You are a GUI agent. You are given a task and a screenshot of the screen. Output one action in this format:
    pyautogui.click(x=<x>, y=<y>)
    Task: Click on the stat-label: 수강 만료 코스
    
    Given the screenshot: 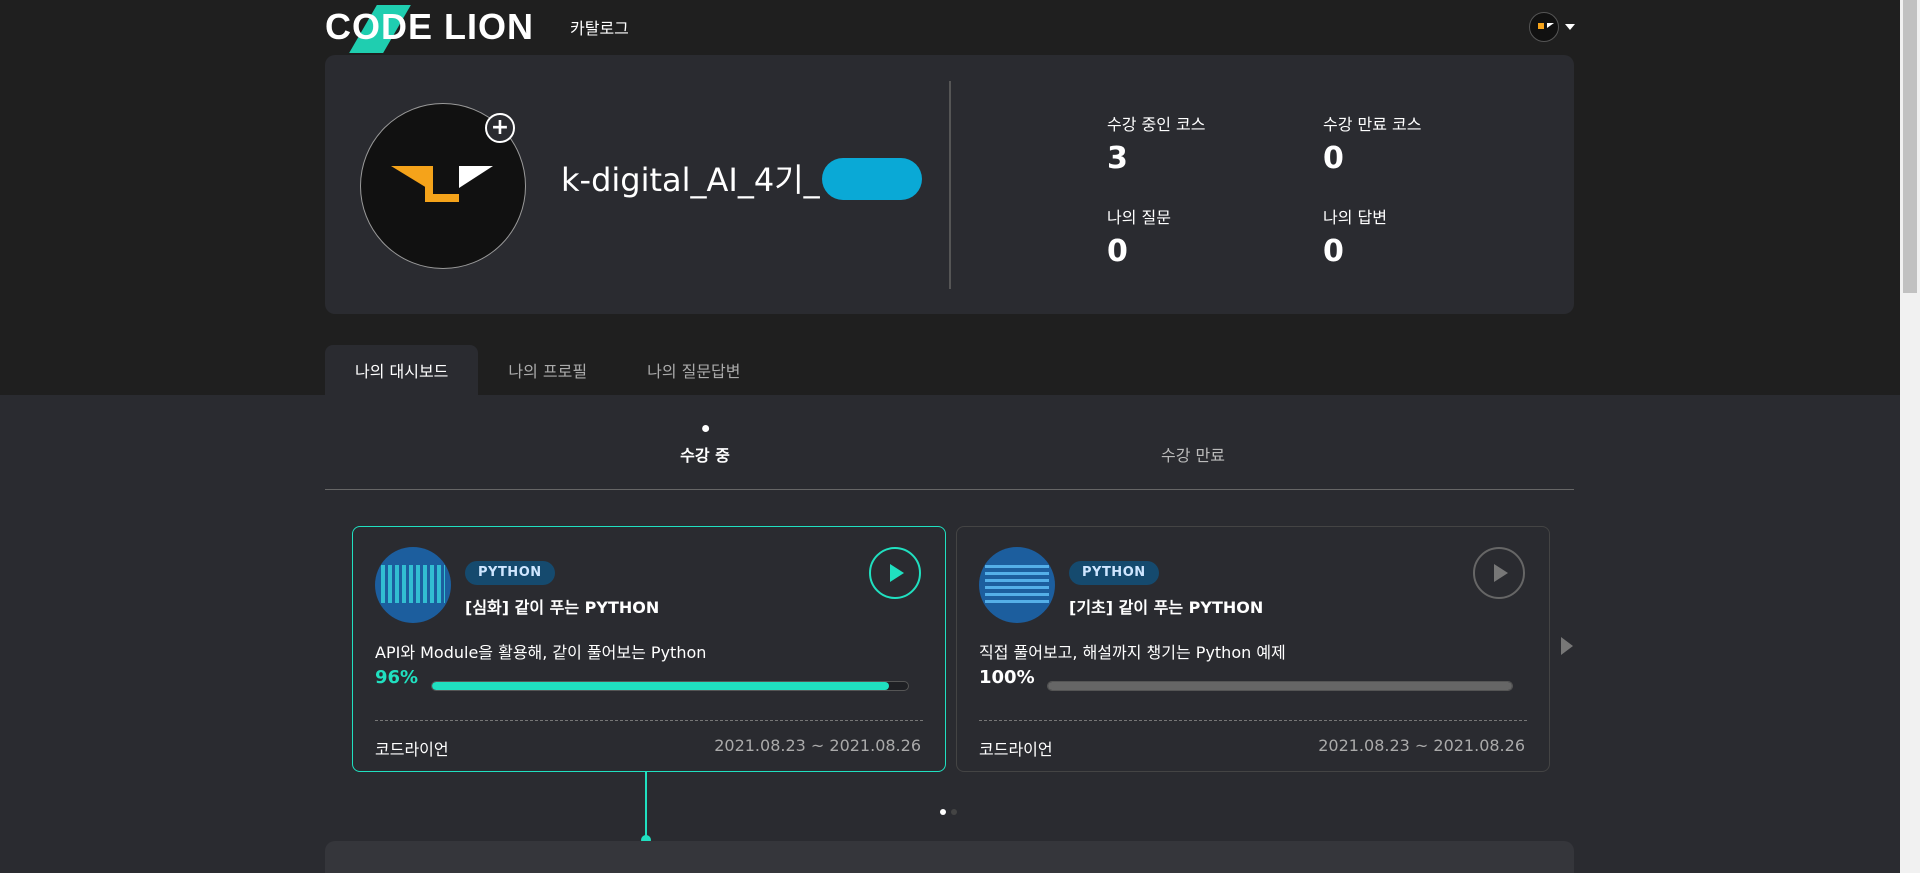 What is the action you would take?
    pyautogui.click(x=1372, y=124)
    